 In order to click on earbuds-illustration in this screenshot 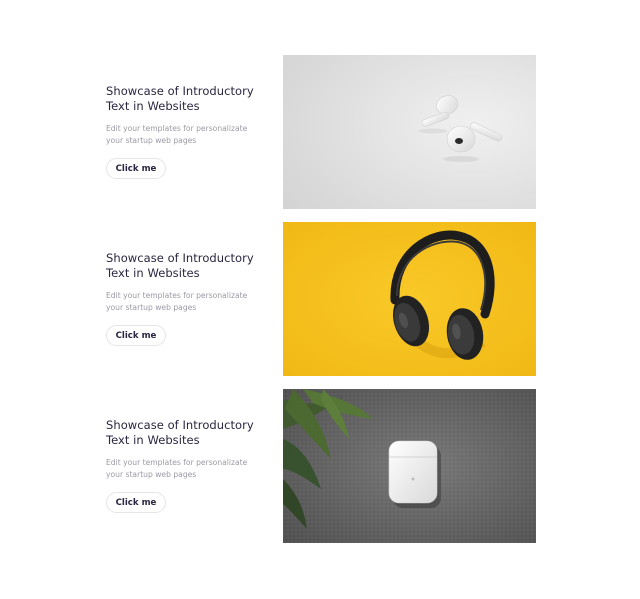, I will do `click(409, 132)`.